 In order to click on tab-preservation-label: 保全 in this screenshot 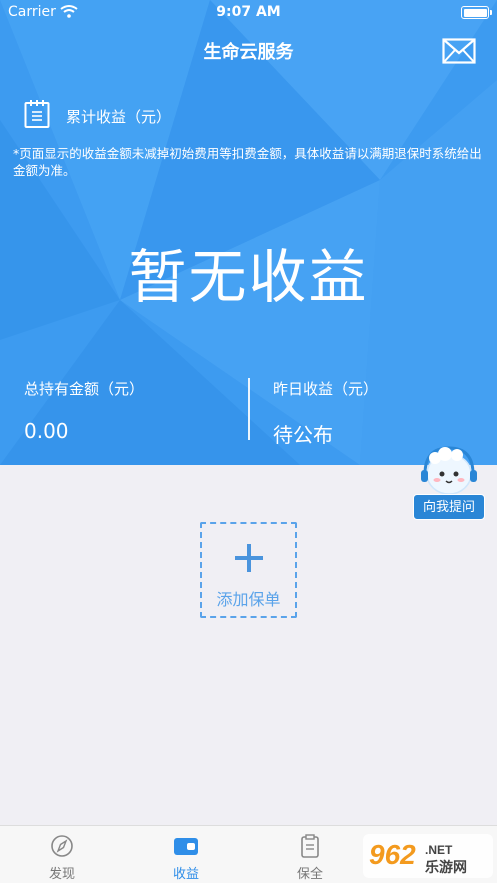, I will do `click(309, 874)`.